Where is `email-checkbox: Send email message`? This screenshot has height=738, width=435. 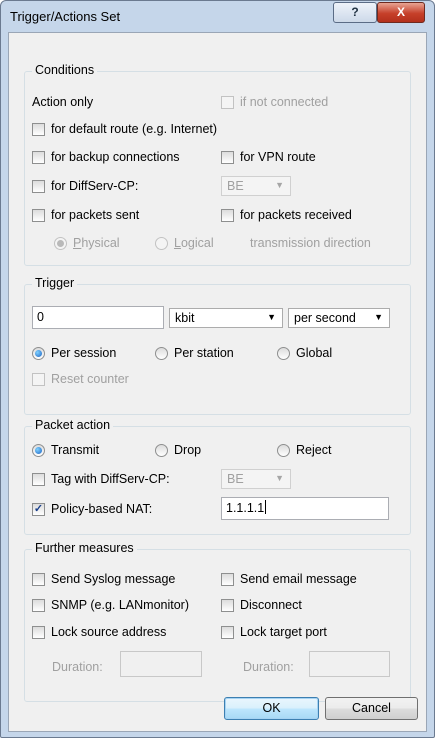
email-checkbox: Send email message is located at coordinates (289, 579).